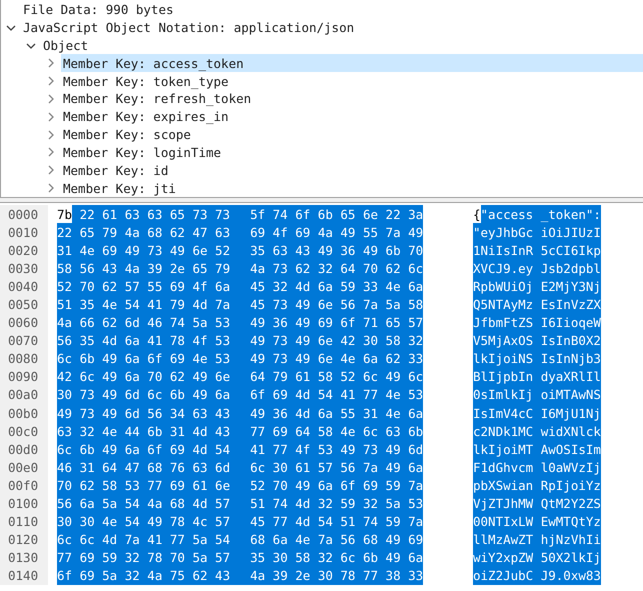  Describe the element at coordinates (352, 188) in the screenshot. I see `tree-item: Member Key: jti` at that location.